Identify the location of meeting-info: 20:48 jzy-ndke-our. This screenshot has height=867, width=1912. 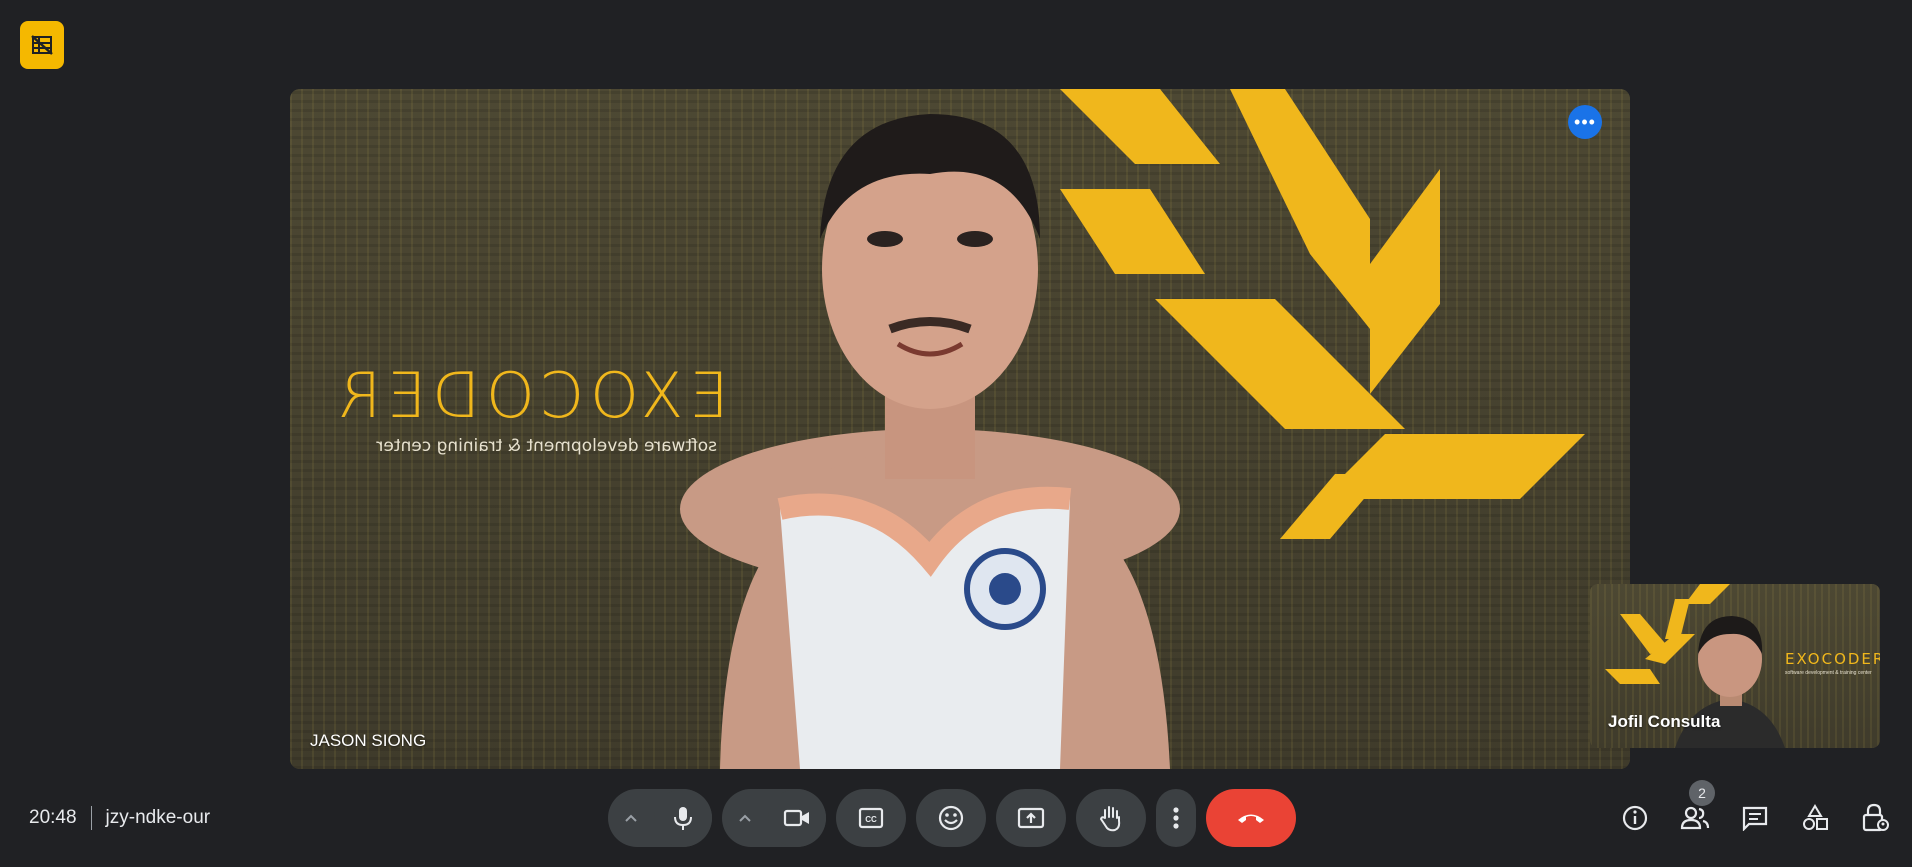
(119, 818).